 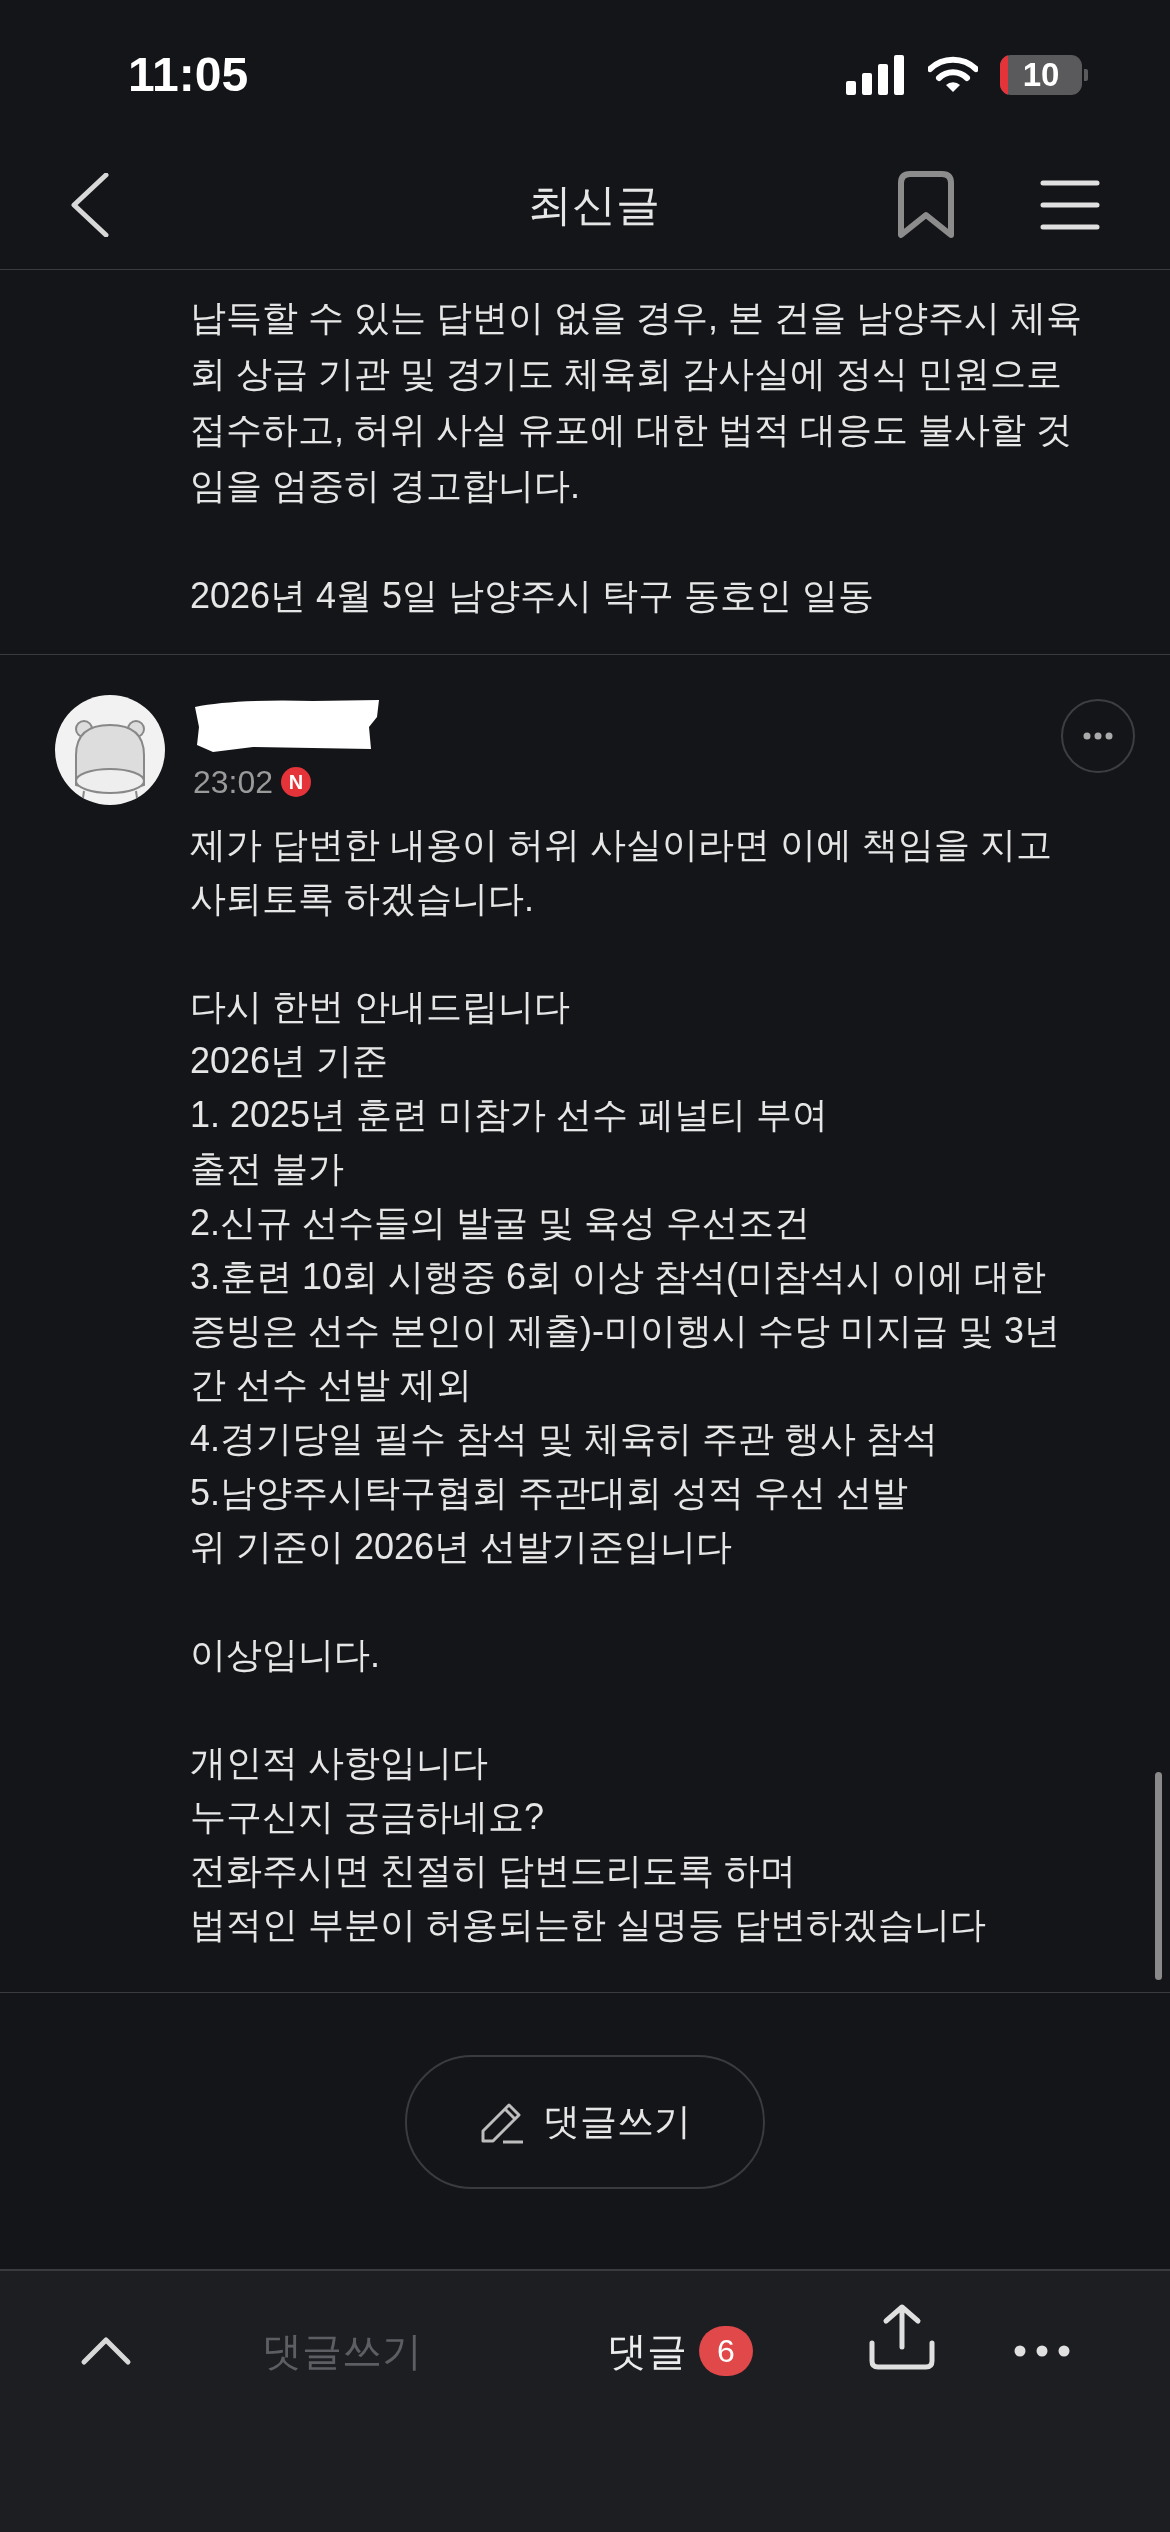 What do you see at coordinates (593, 204) in the screenshot?
I see `page-title: 최신글` at bounding box center [593, 204].